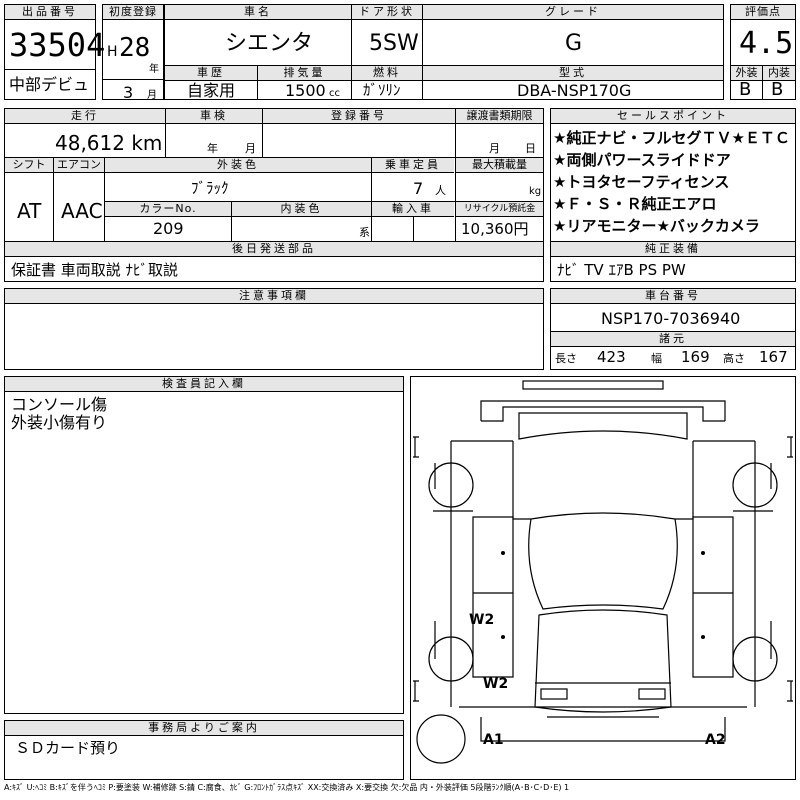 This screenshot has height=800, width=800. I want to click on transfer-month-unit: 月, so click(494, 148).